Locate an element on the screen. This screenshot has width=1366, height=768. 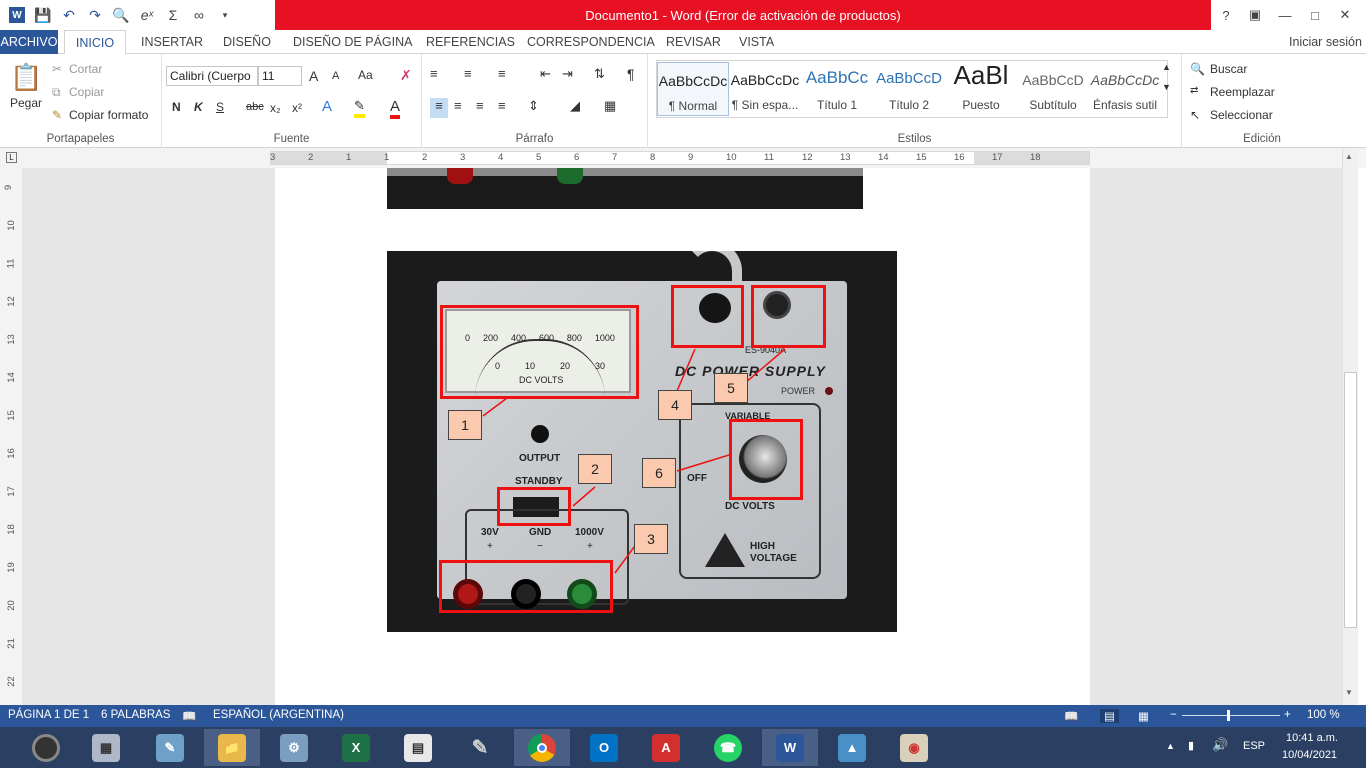
bold-button: N is located at coordinates (176, 107).